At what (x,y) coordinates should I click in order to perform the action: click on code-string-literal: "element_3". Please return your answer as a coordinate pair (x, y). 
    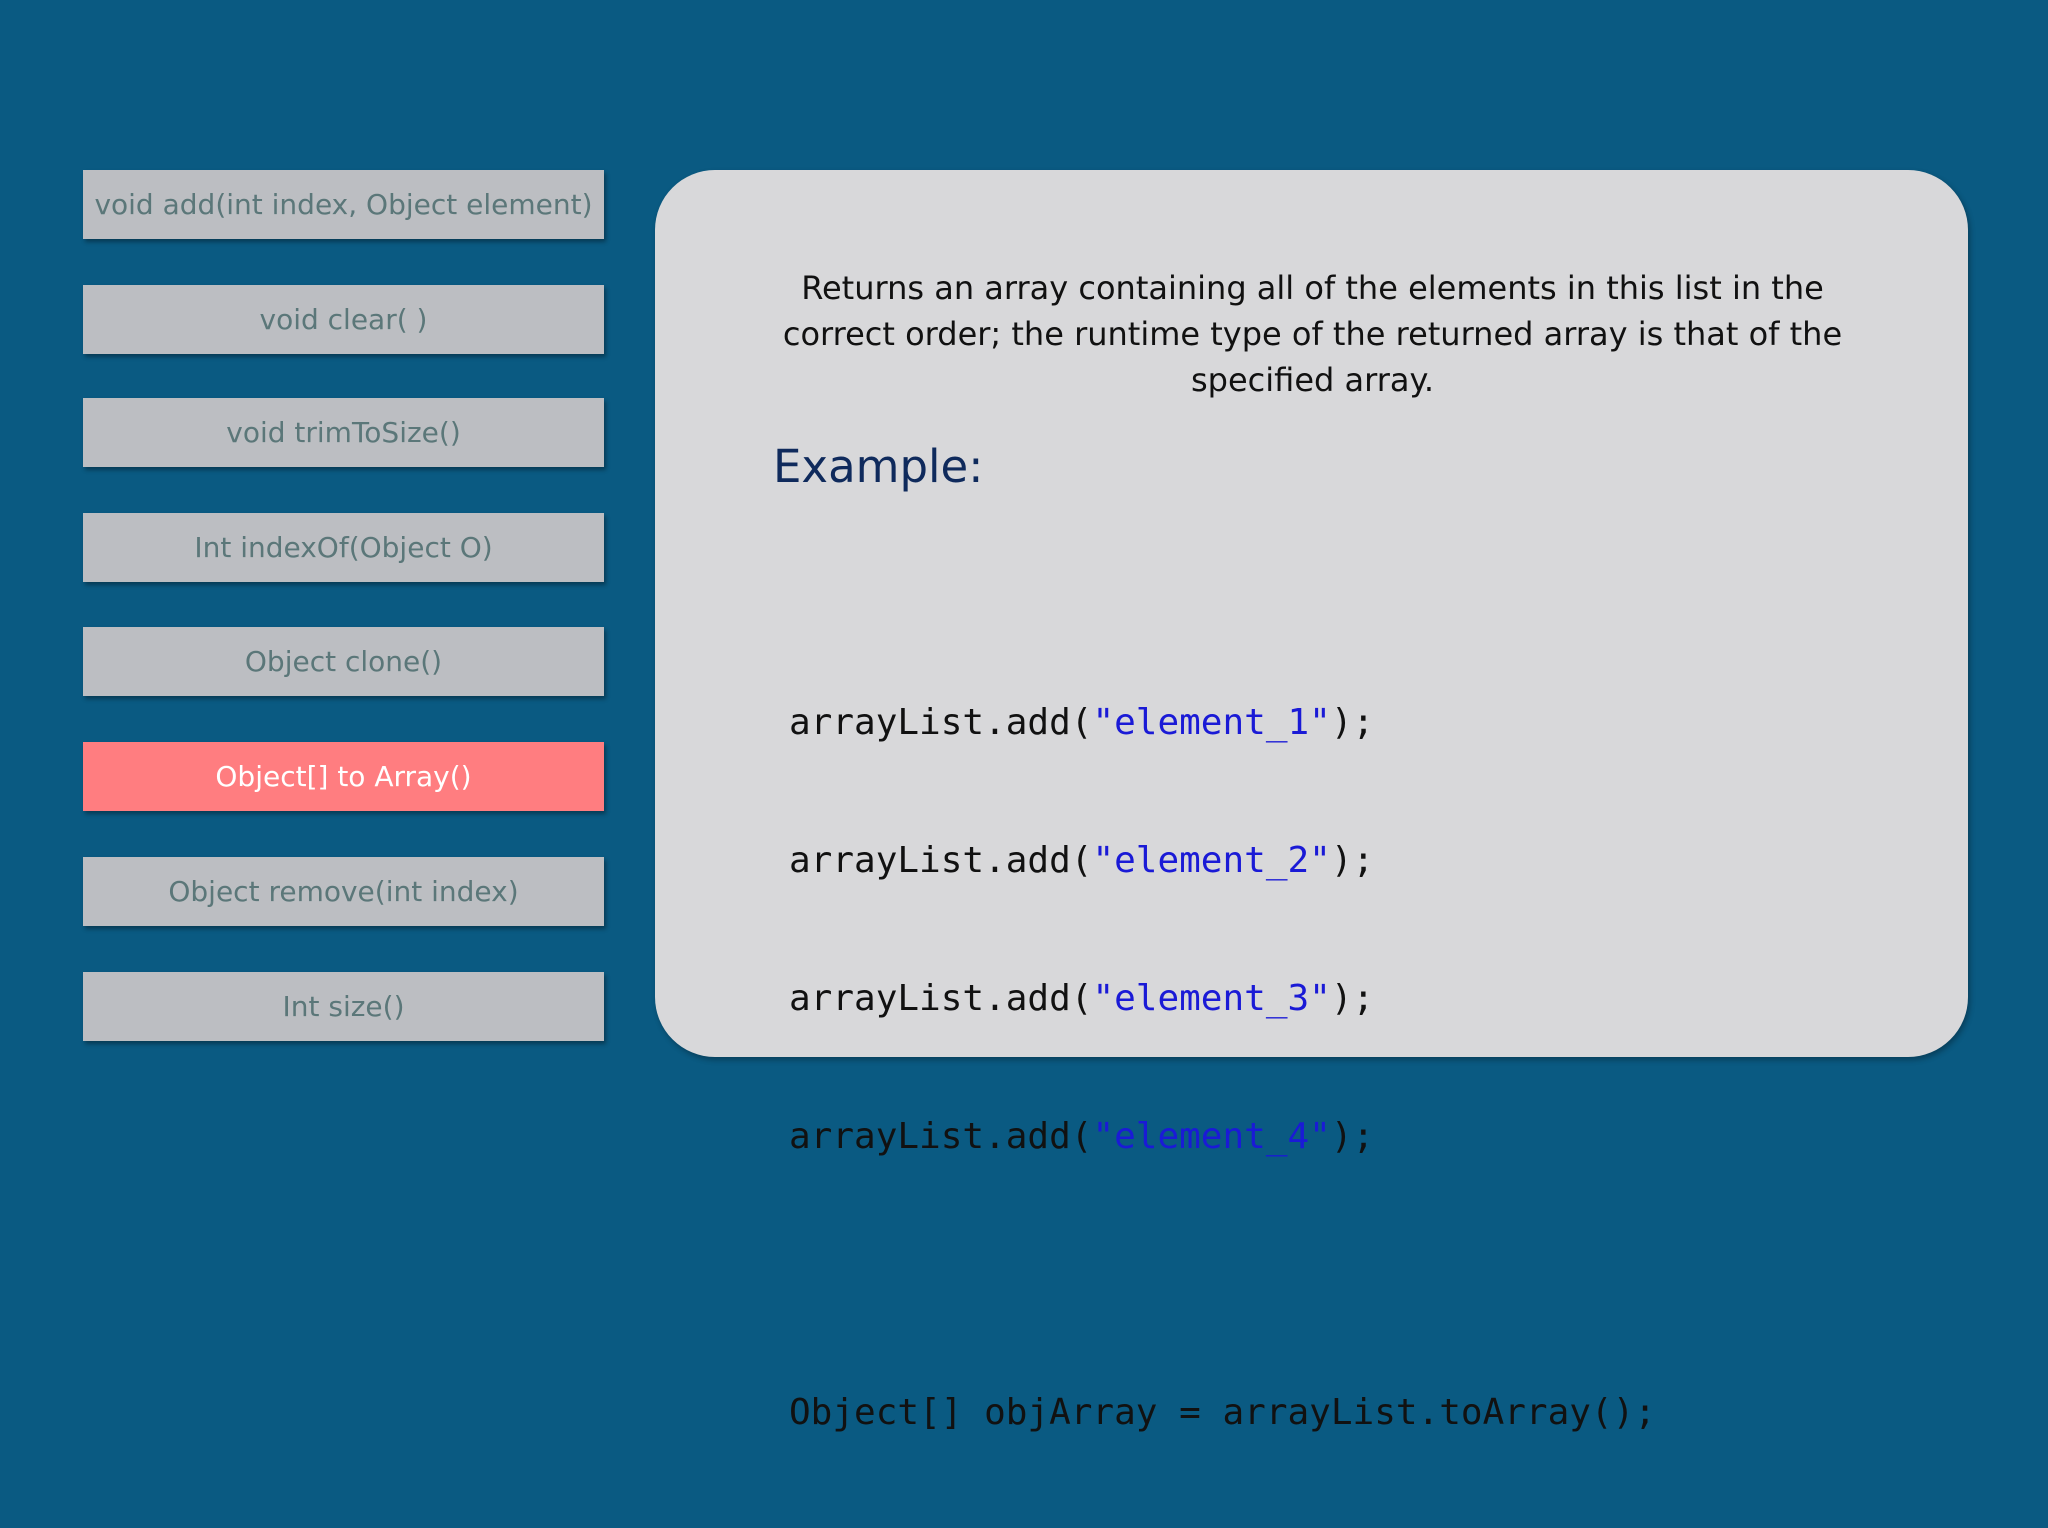
    Looking at the image, I should click on (1211, 998).